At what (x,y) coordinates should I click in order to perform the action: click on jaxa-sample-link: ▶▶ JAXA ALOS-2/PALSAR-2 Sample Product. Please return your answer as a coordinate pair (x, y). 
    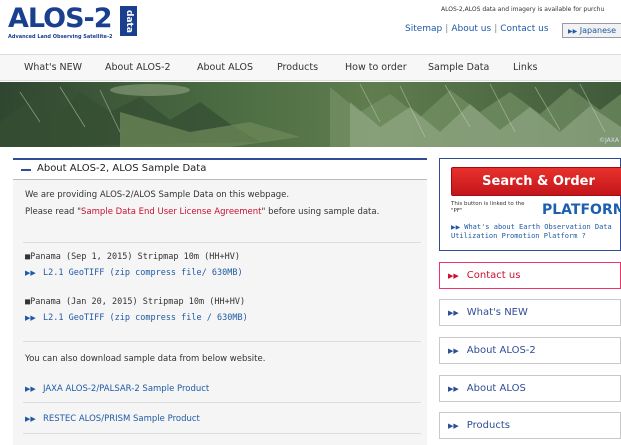
    Looking at the image, I should click on (117, 389).